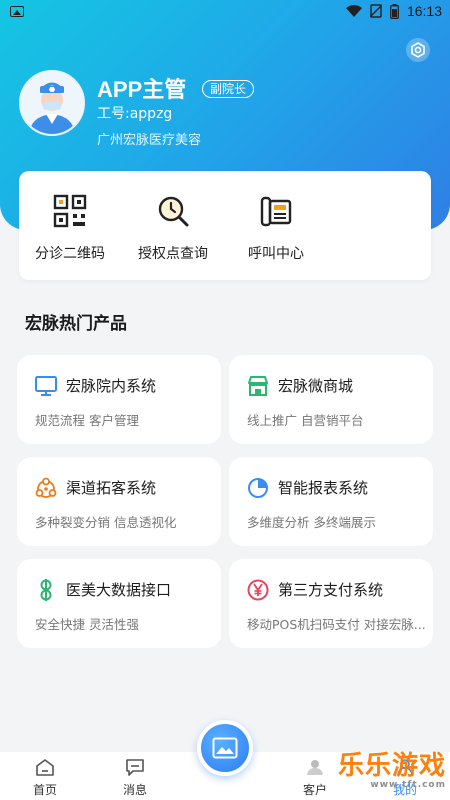  I want to click on clock: 16:13, so click(424, 11).